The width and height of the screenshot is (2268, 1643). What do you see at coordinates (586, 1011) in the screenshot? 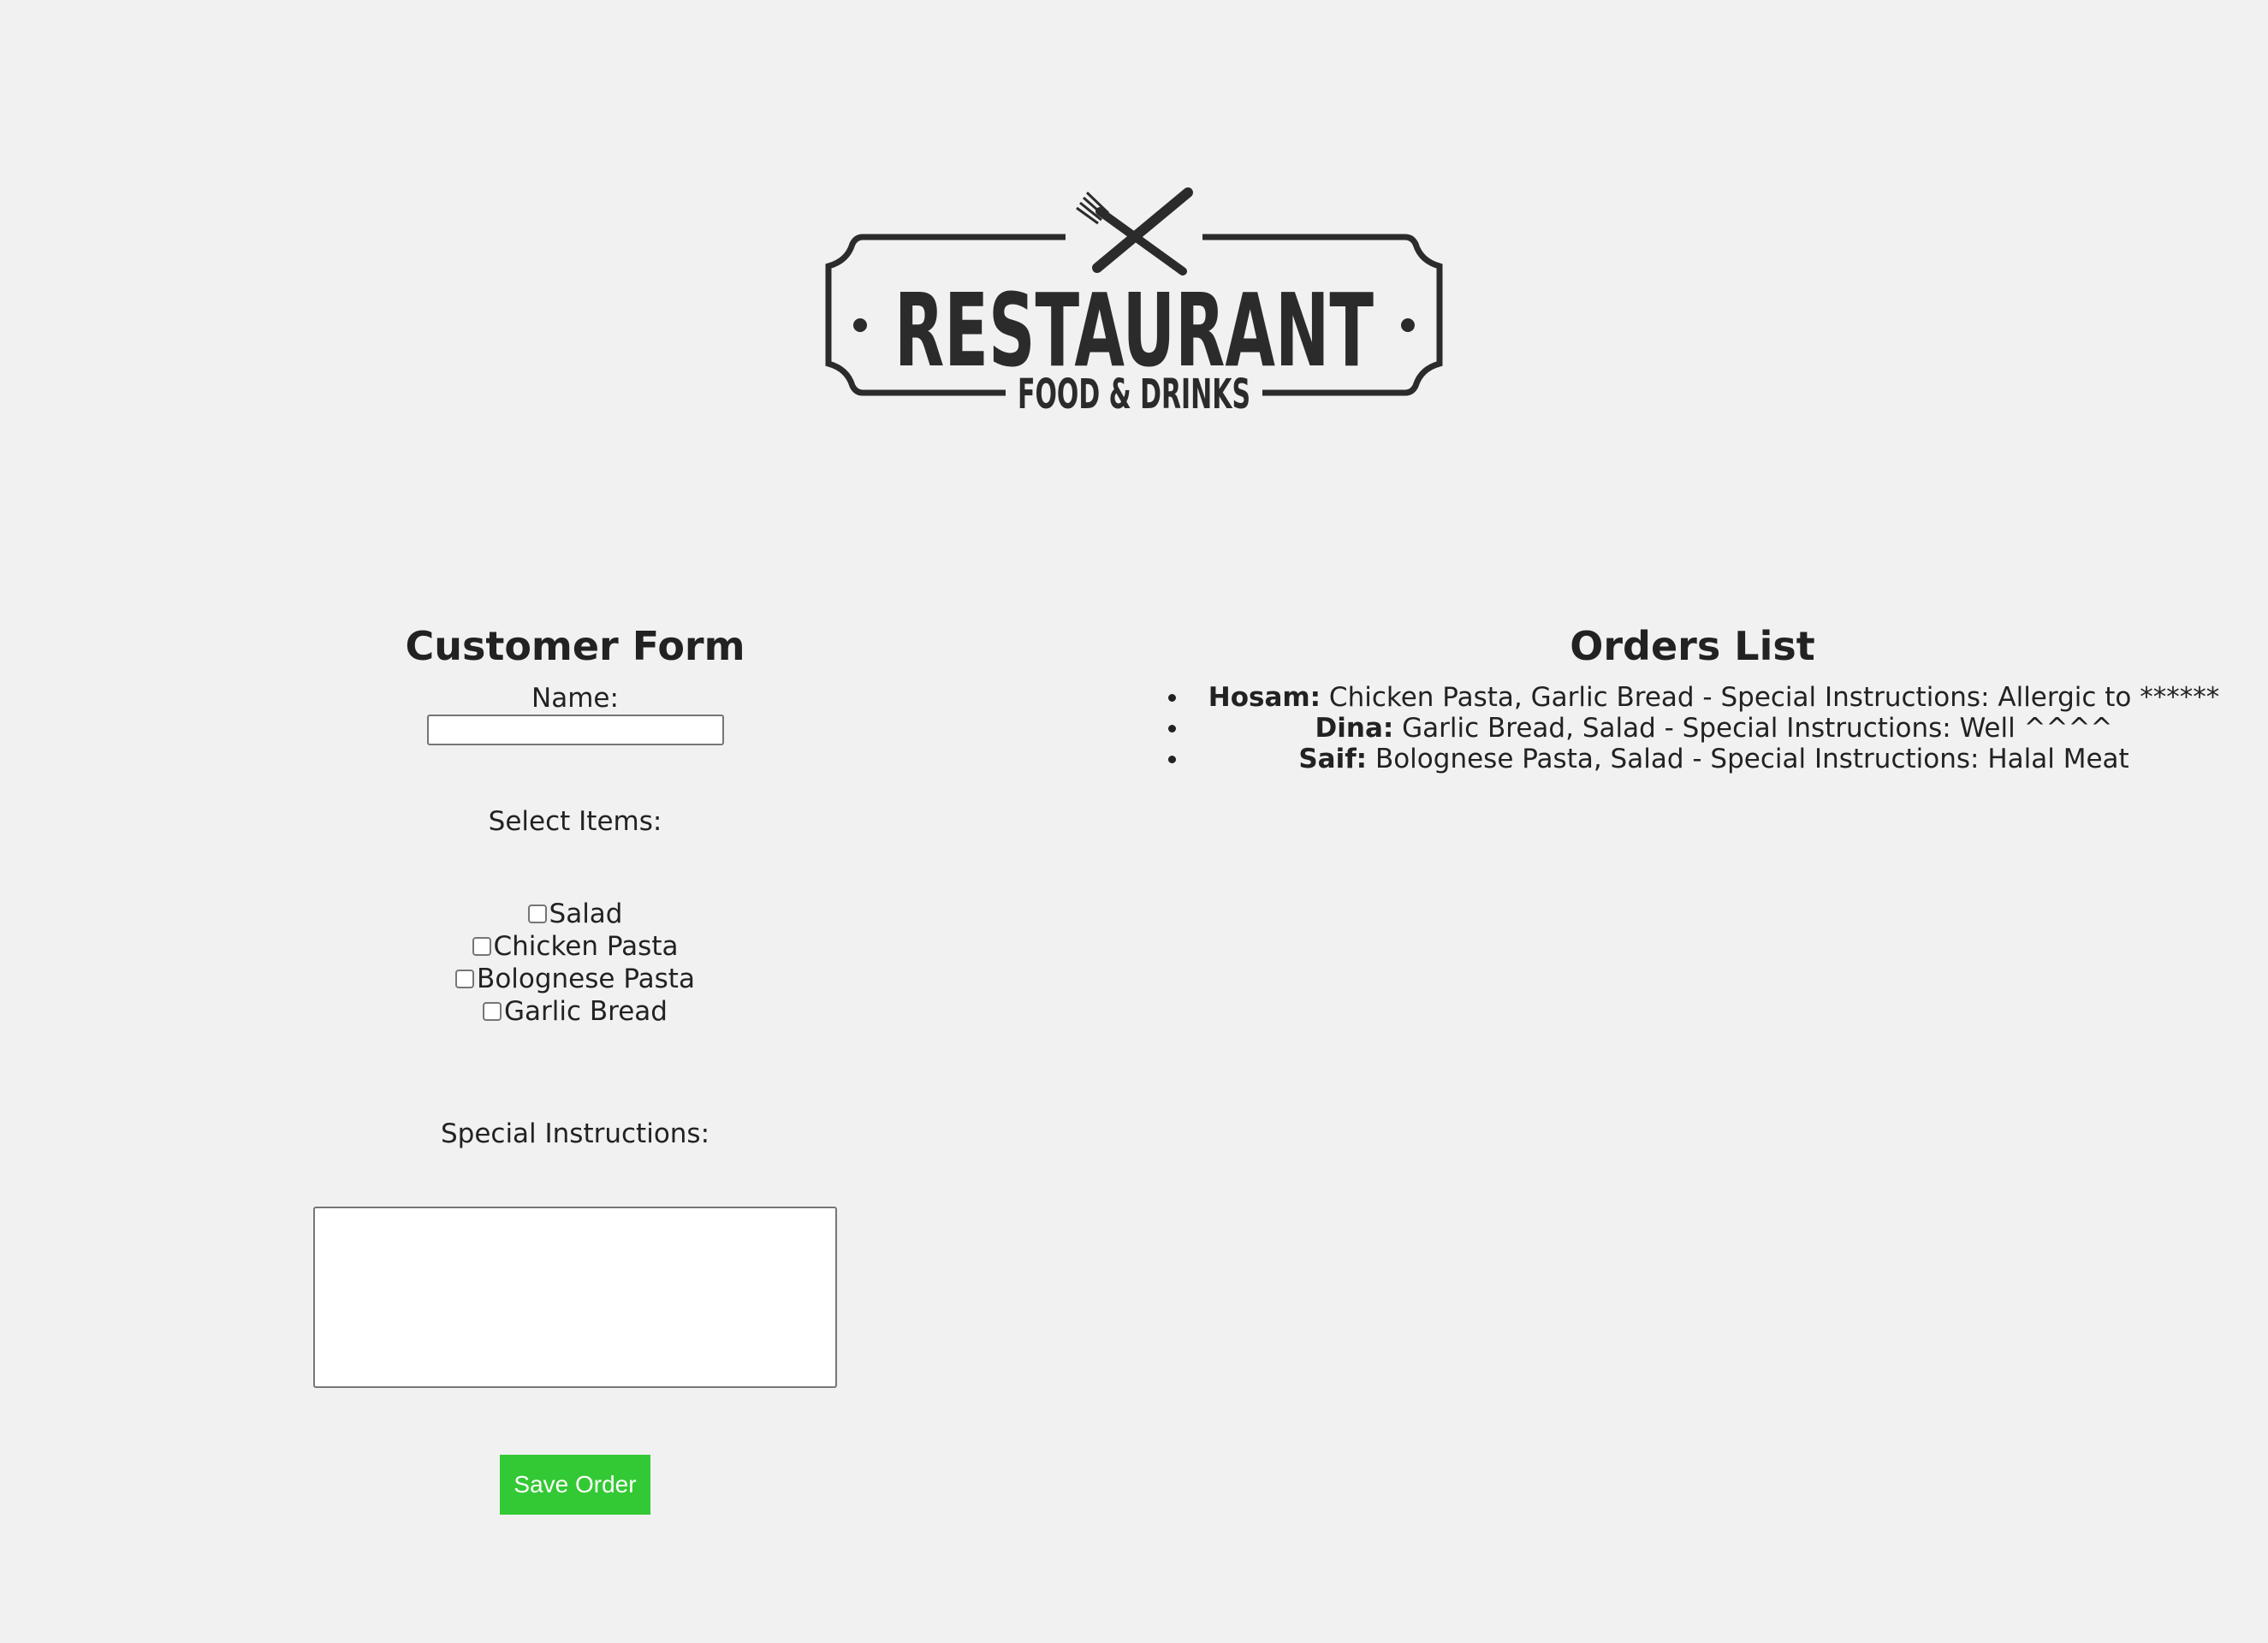
I see `item-label: Garlic Bread` at bounding box center [586, 1011].